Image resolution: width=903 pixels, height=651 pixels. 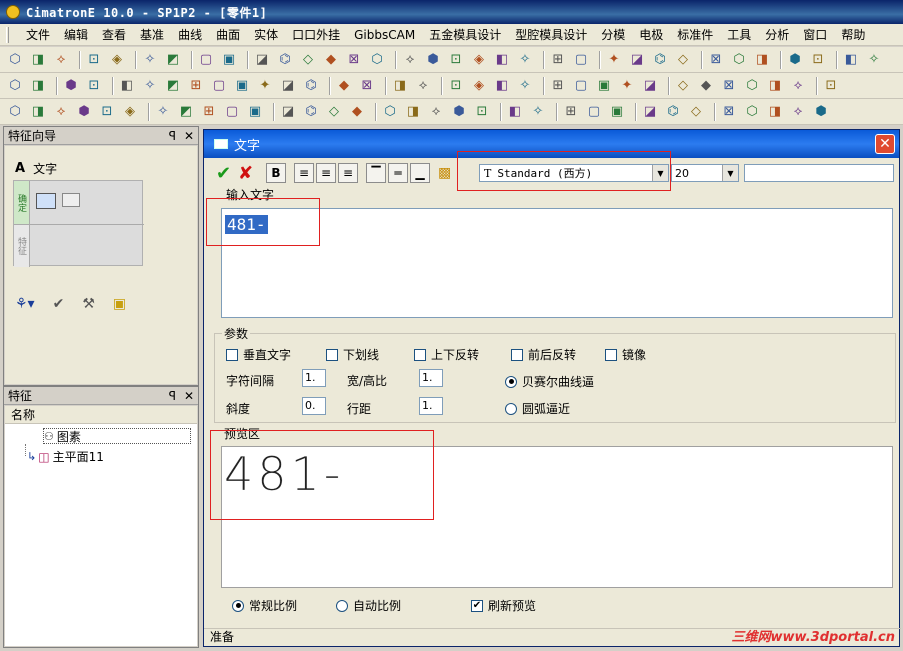 I want to click on preview-tool-icon: ⚒, so click(x=88, y=304).